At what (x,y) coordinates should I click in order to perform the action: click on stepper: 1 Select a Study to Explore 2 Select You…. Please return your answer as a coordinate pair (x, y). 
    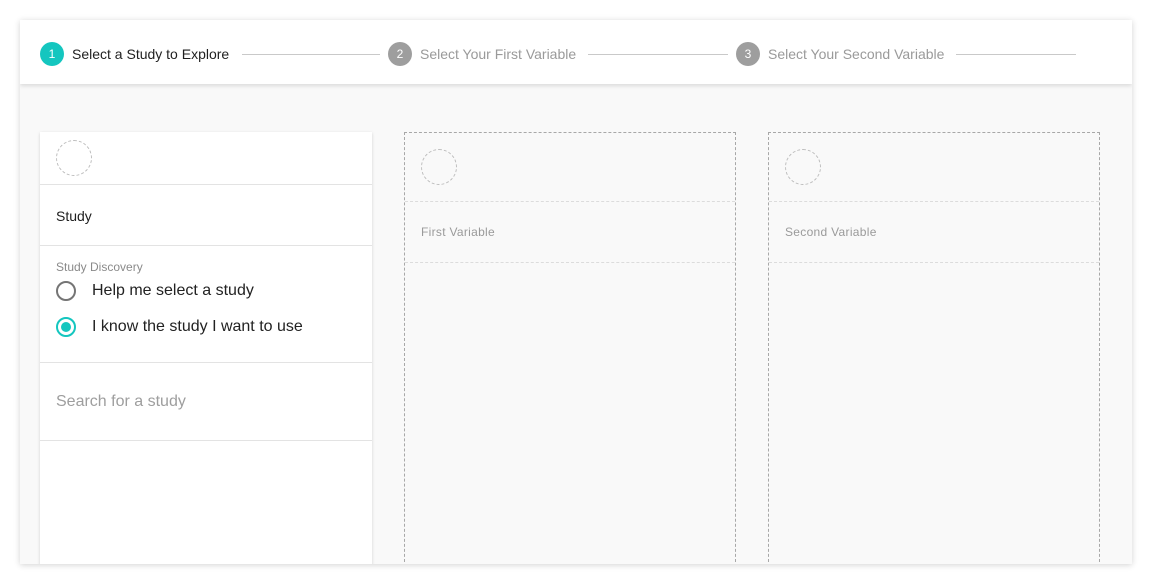
    Looking at the image, I should click on (576, 52).